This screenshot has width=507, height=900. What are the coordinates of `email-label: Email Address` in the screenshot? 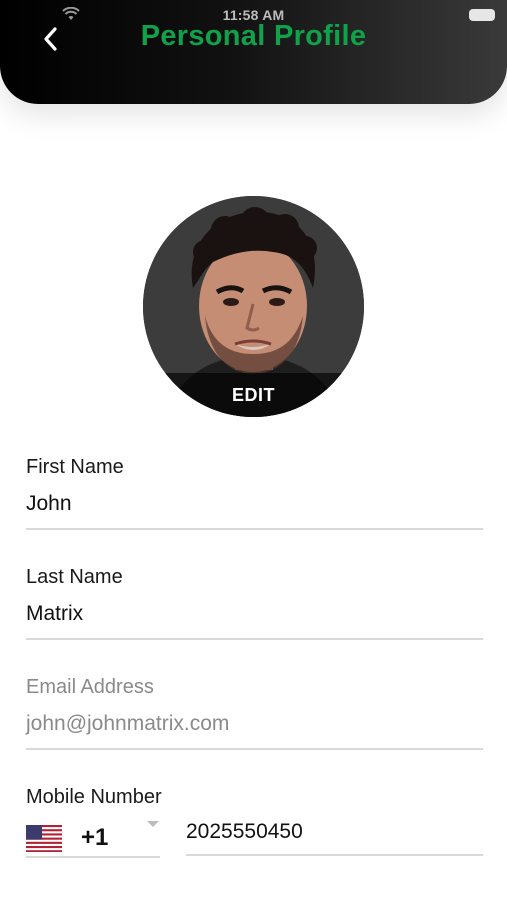 It's located at (90, 687).